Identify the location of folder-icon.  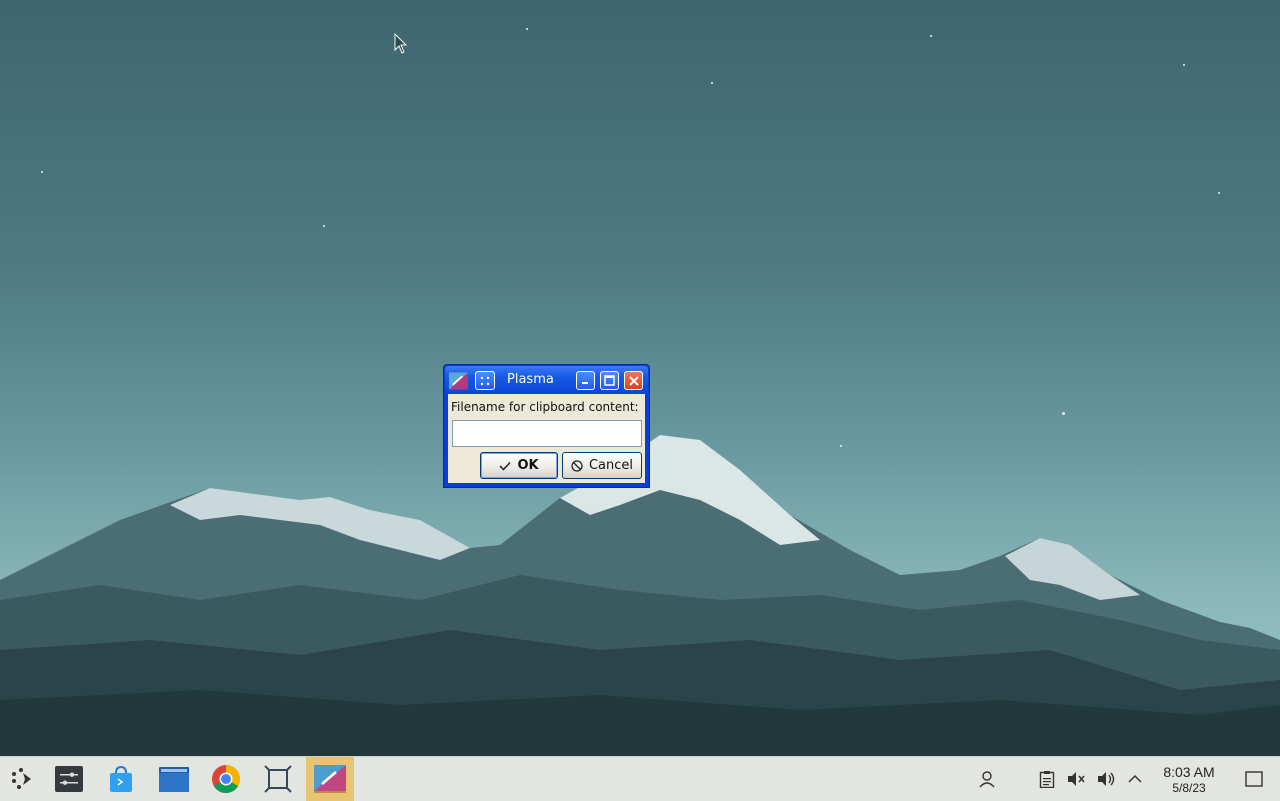
(174, 779).